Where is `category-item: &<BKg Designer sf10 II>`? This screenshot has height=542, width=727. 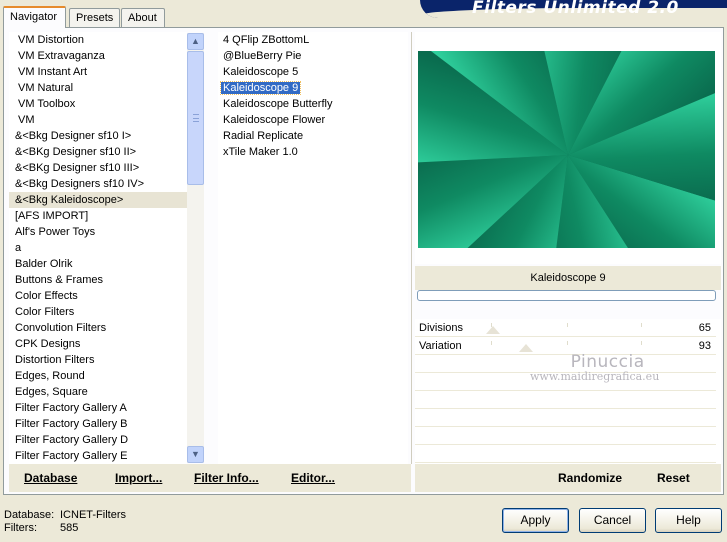
category-item: &<BKg Designer sf10 II> is located at coordinates (98, 152).